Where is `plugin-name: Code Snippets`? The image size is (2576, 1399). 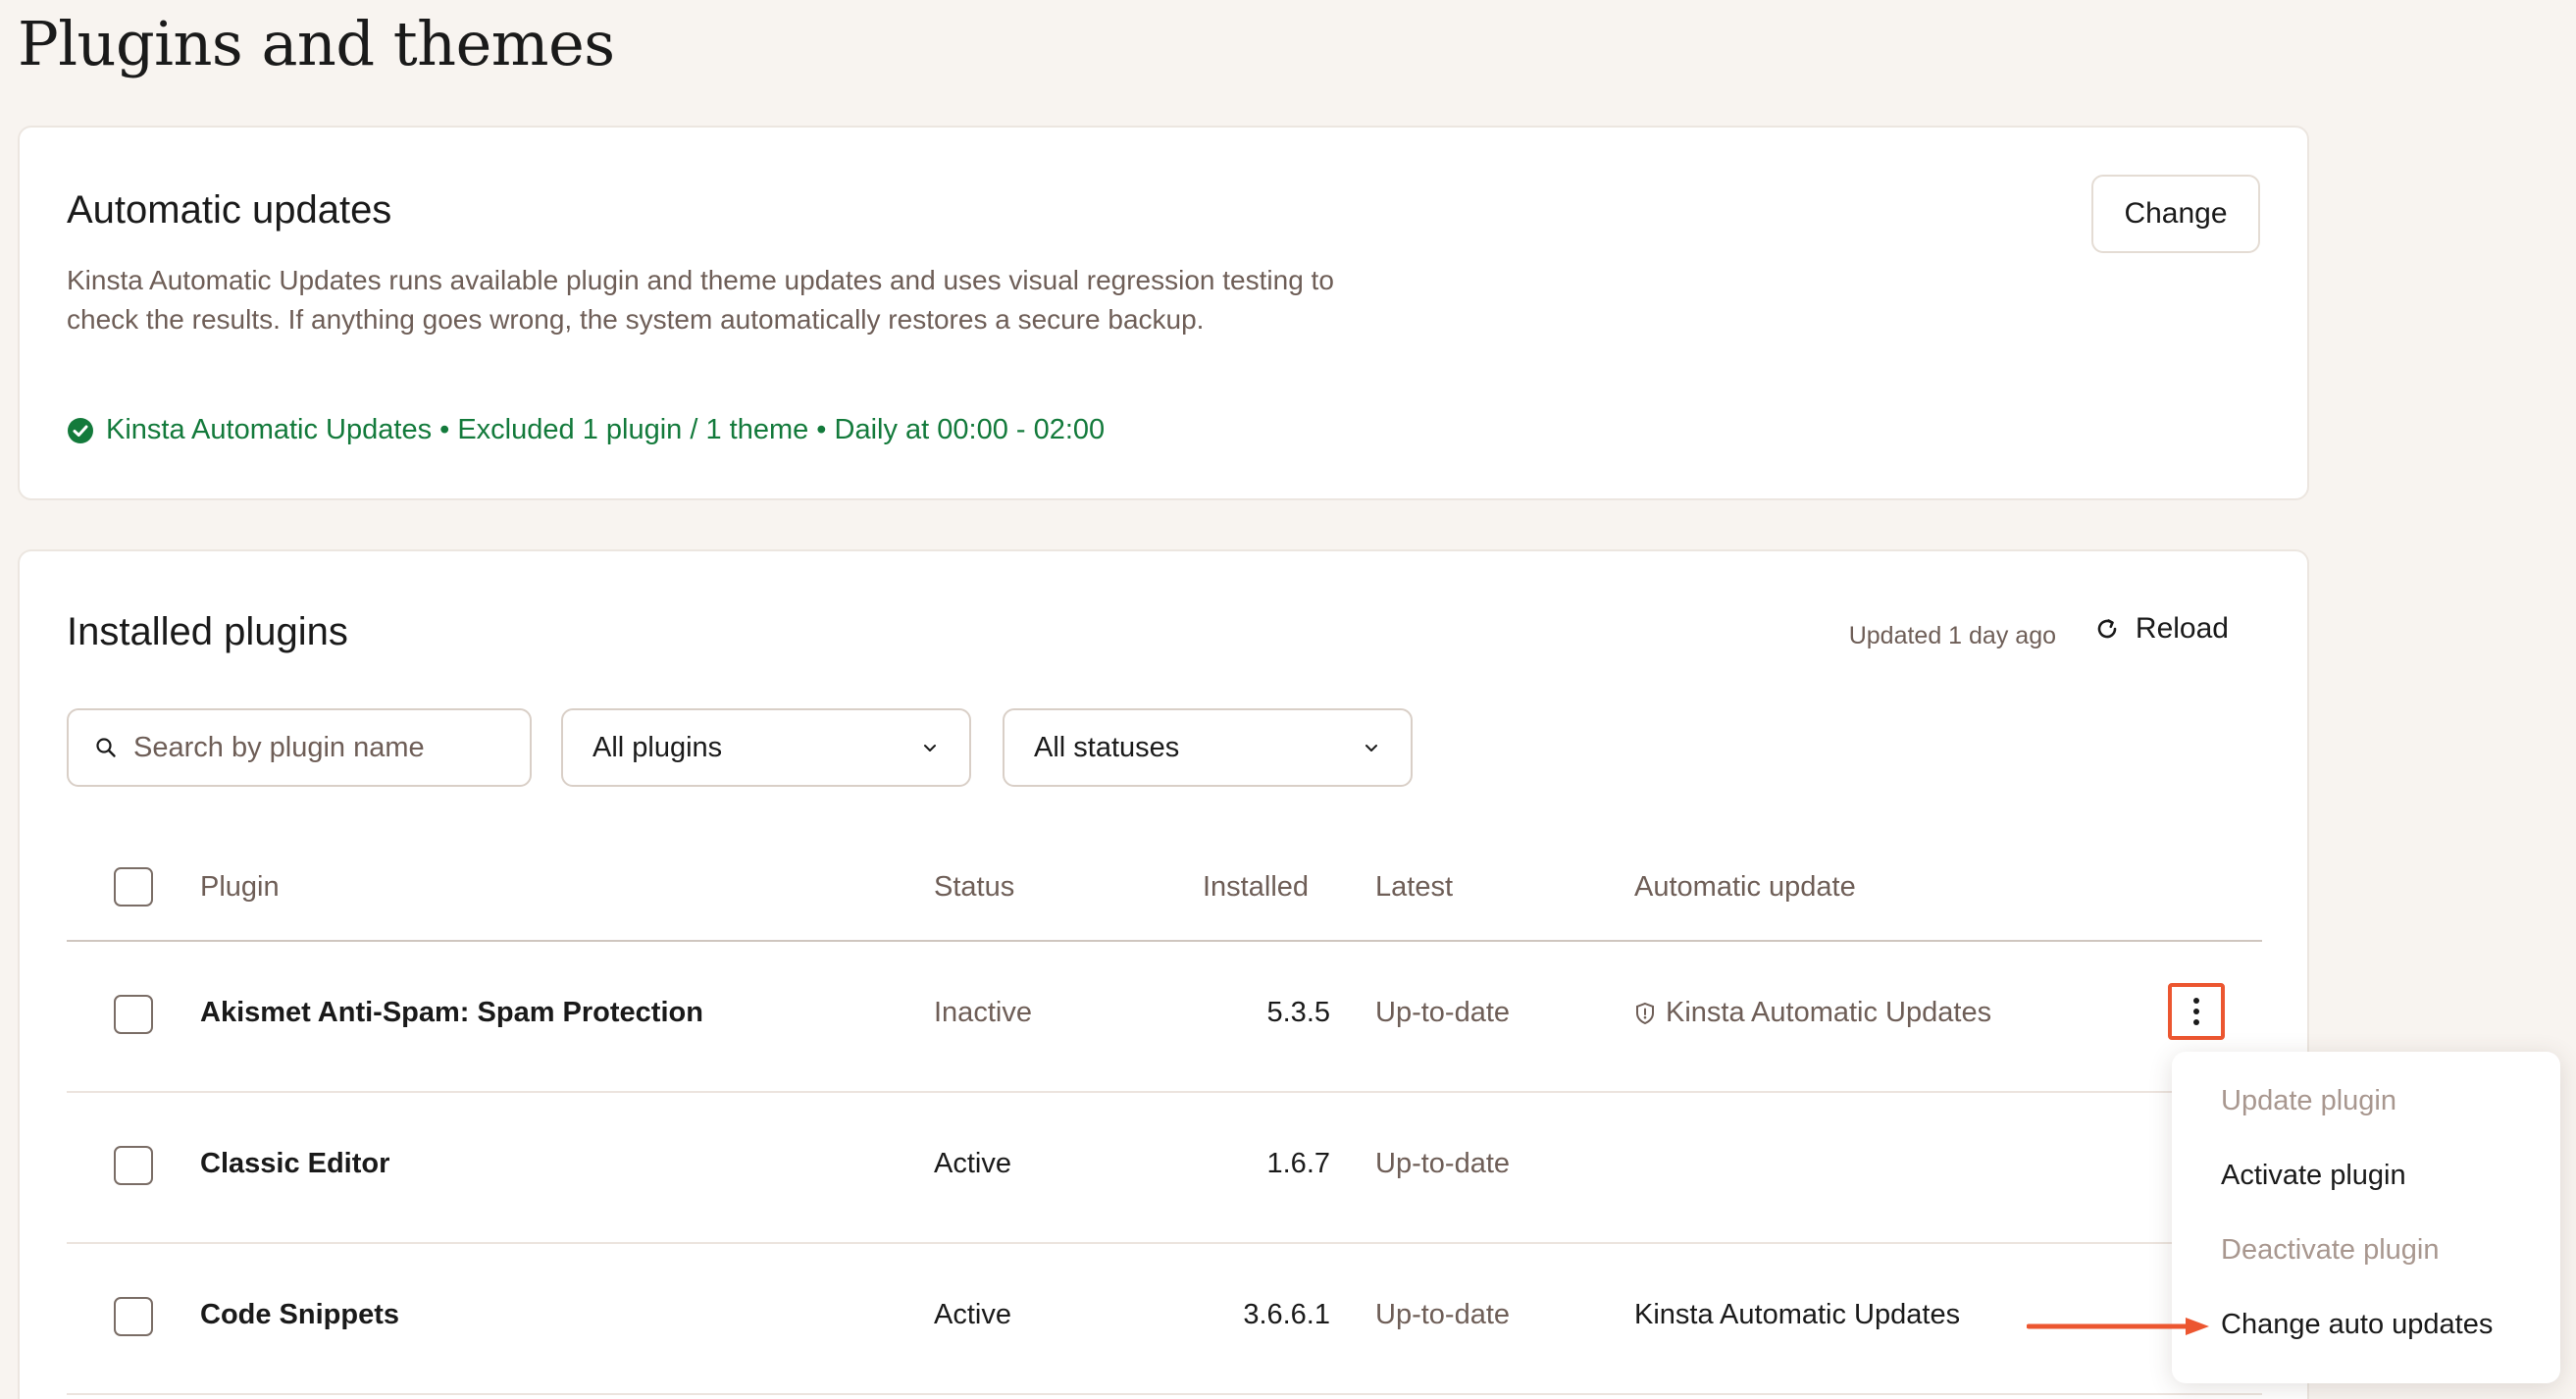
plugin-name: Code Snippets is located at coordinates (300, 1314).